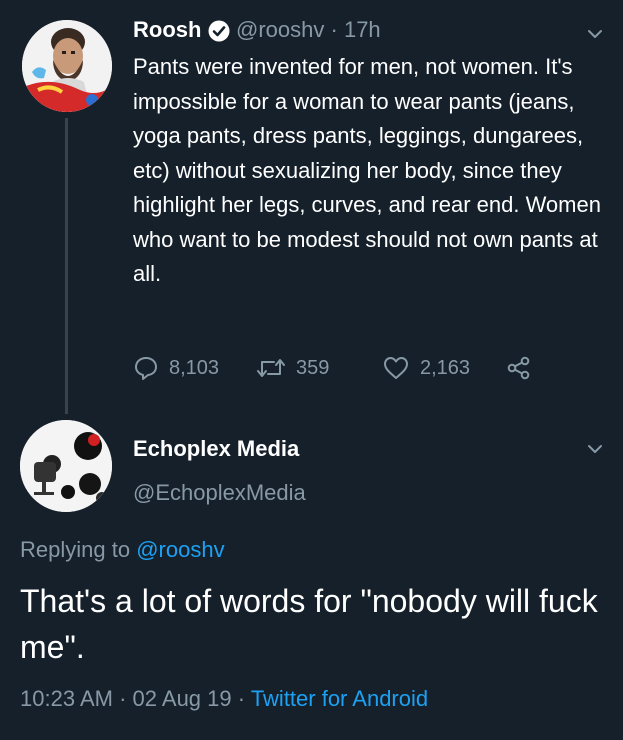 This screenshot has height=740, width=623. Describe the element at coordinates (362, 29) in the screenshot. I see `tweet-time-ago: 17h` at that location.